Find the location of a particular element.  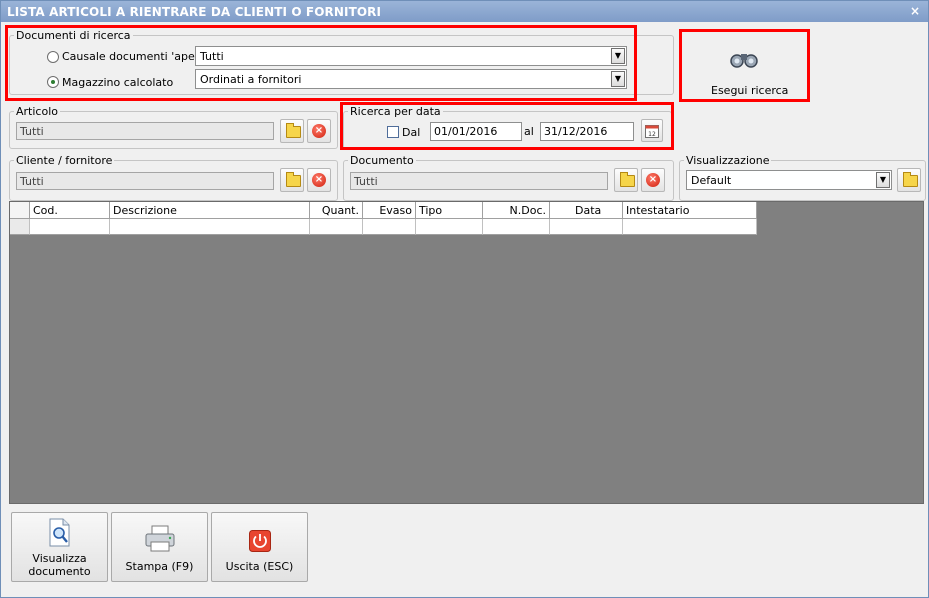

articolo-clear-button: × is located at coordinates (319, 131).